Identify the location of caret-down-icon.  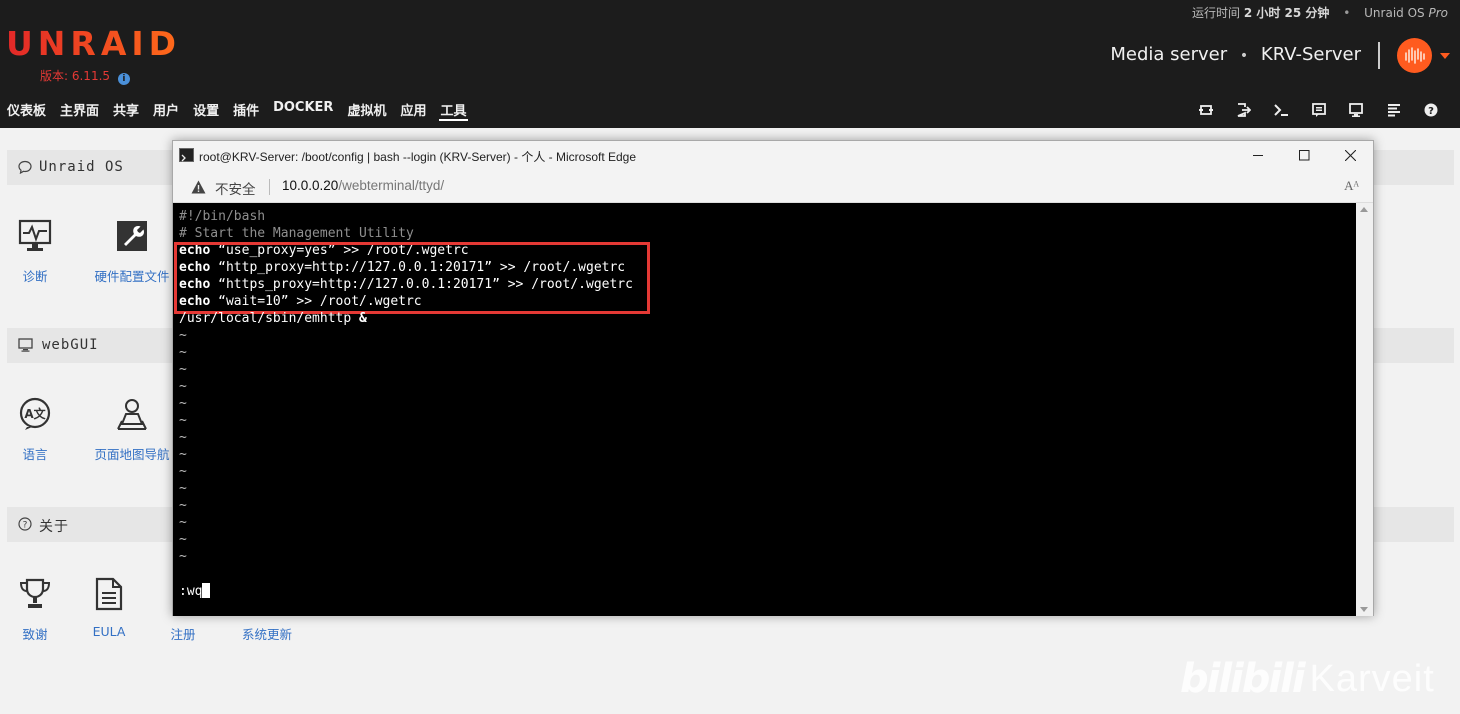
(1445, 56).